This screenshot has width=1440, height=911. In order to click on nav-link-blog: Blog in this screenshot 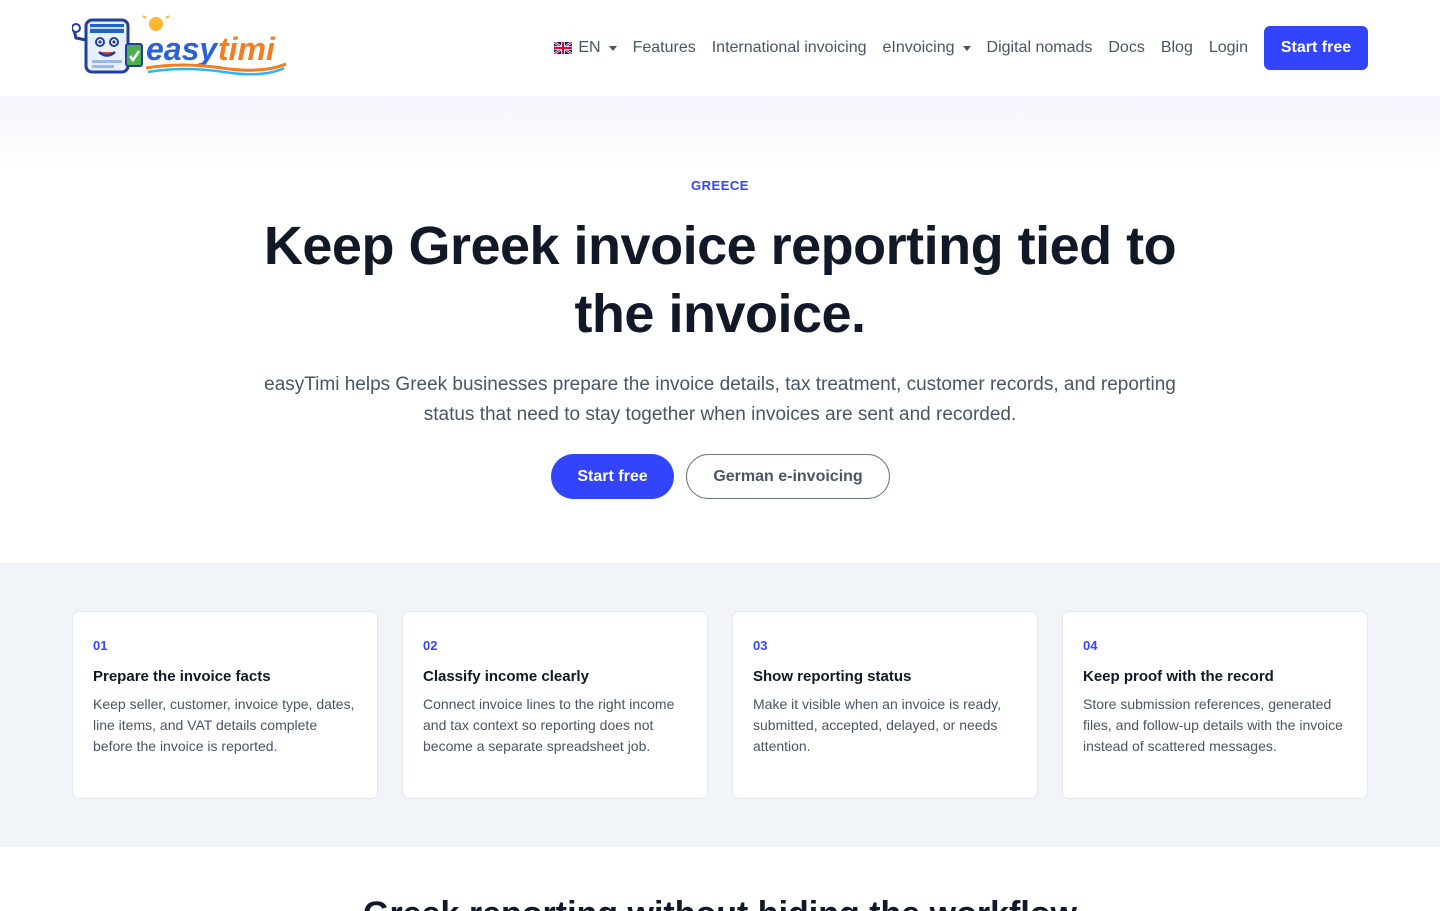, I will do `click(1177, 48)`.